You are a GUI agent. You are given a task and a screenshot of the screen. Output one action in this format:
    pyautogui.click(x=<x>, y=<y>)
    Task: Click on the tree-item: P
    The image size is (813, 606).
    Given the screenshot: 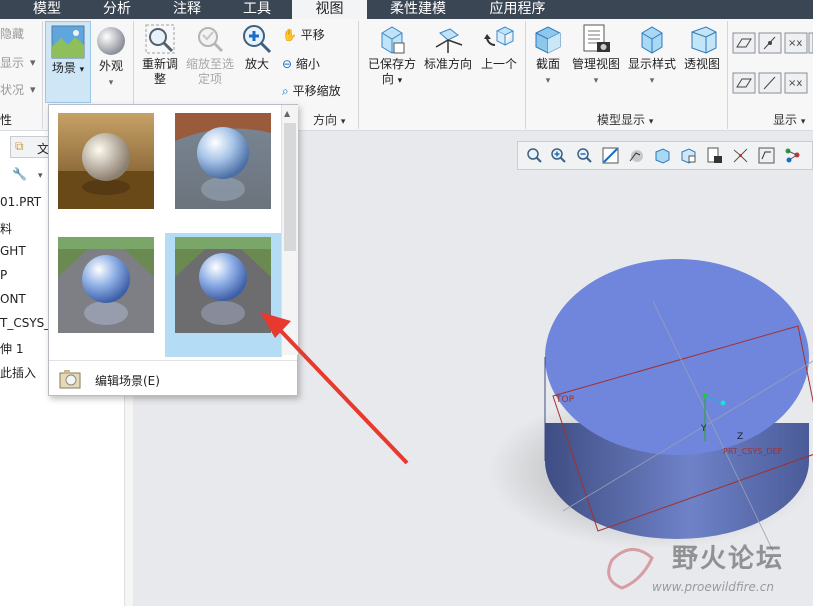 What is the action you would take?
    pyautogui.click(x=3, y=275)
    